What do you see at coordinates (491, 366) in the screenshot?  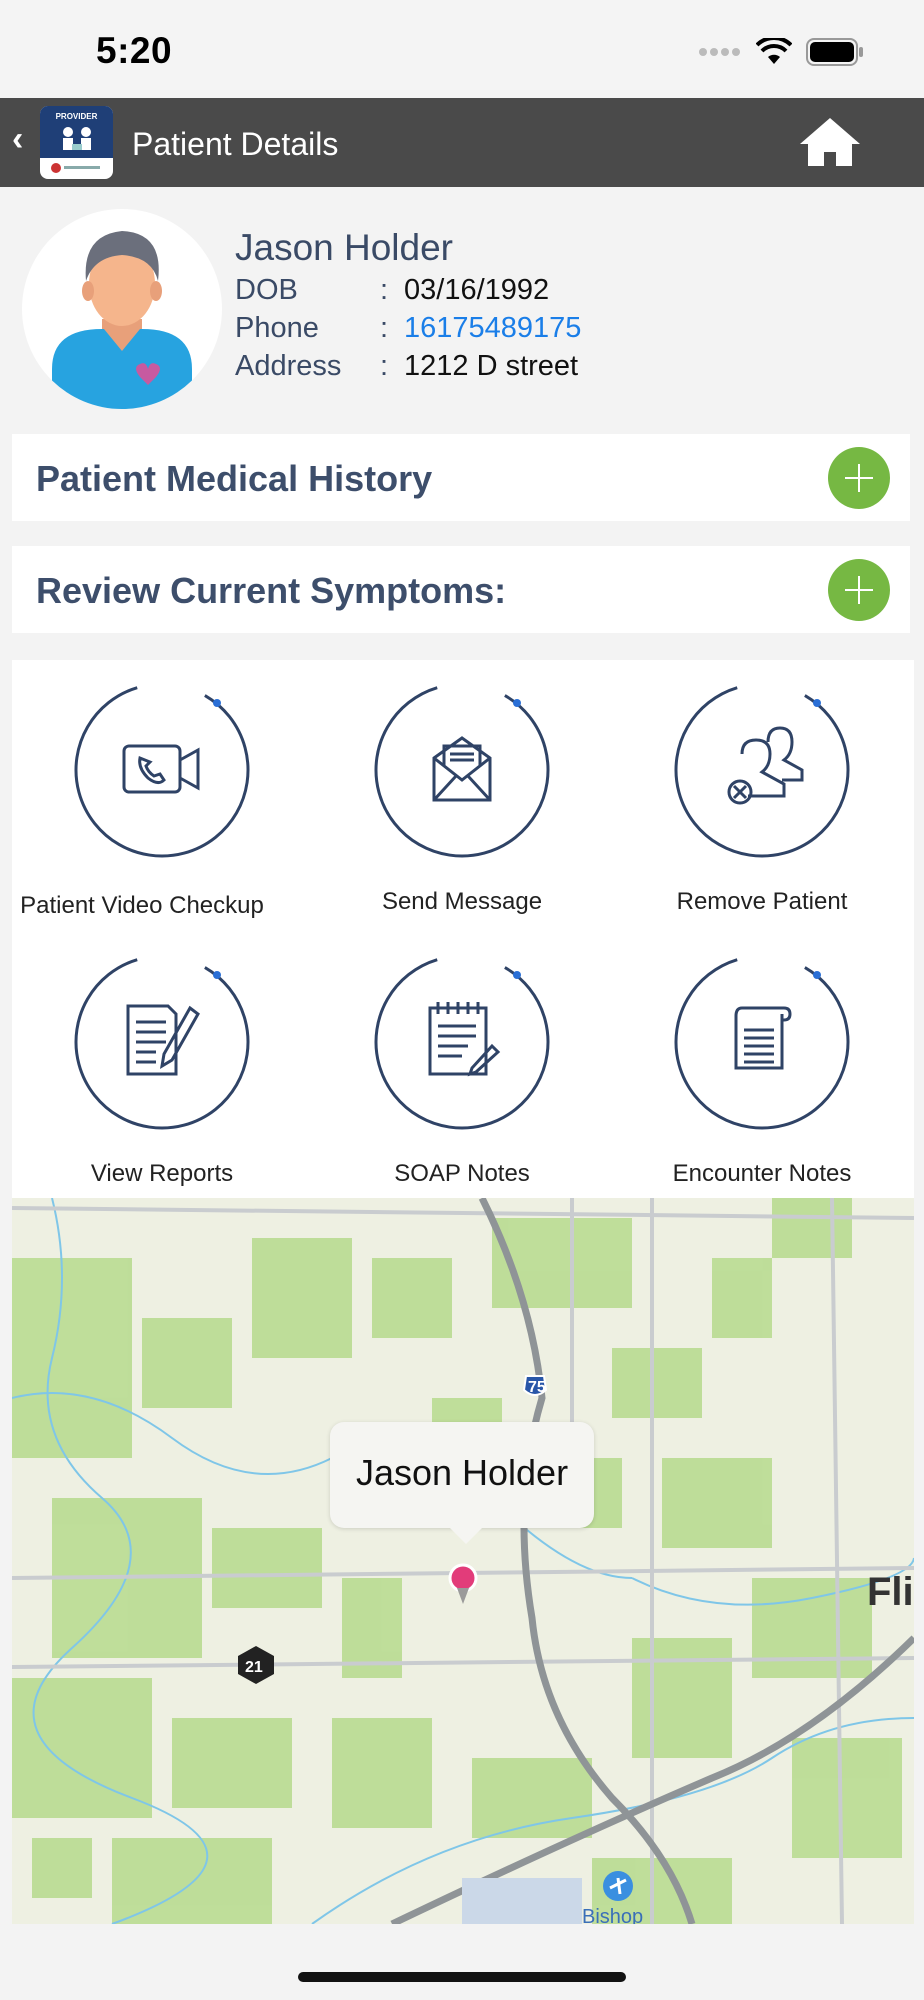 I see `address-value: 1212 D street` at bounding box center [491, 366].